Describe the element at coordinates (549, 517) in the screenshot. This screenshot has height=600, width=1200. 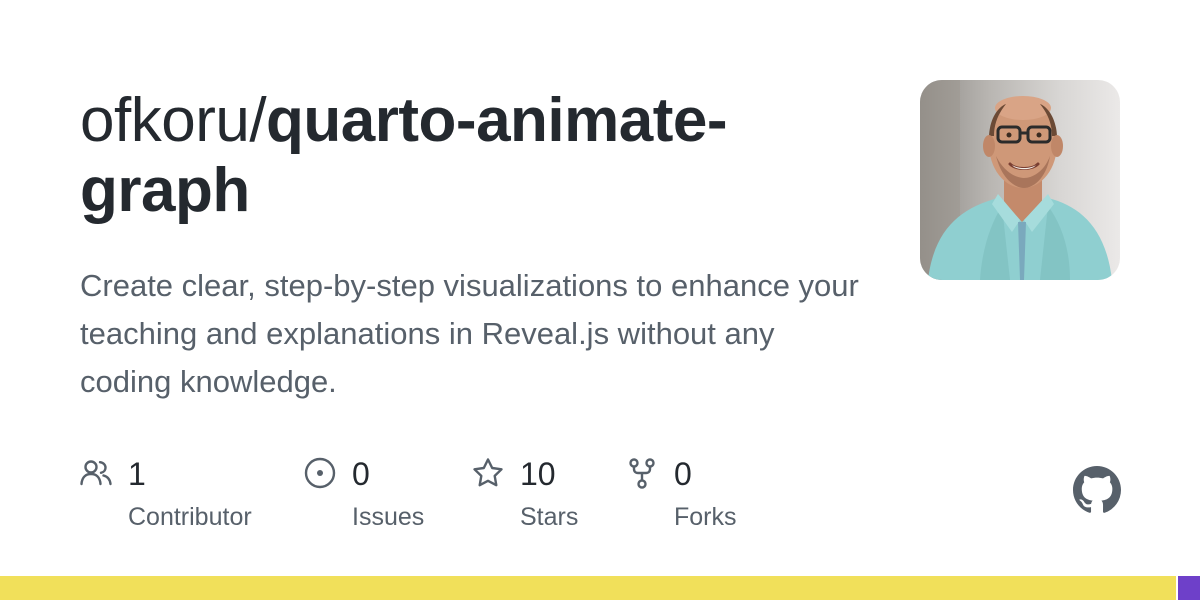
I see `stat-label: Stars` at that location.